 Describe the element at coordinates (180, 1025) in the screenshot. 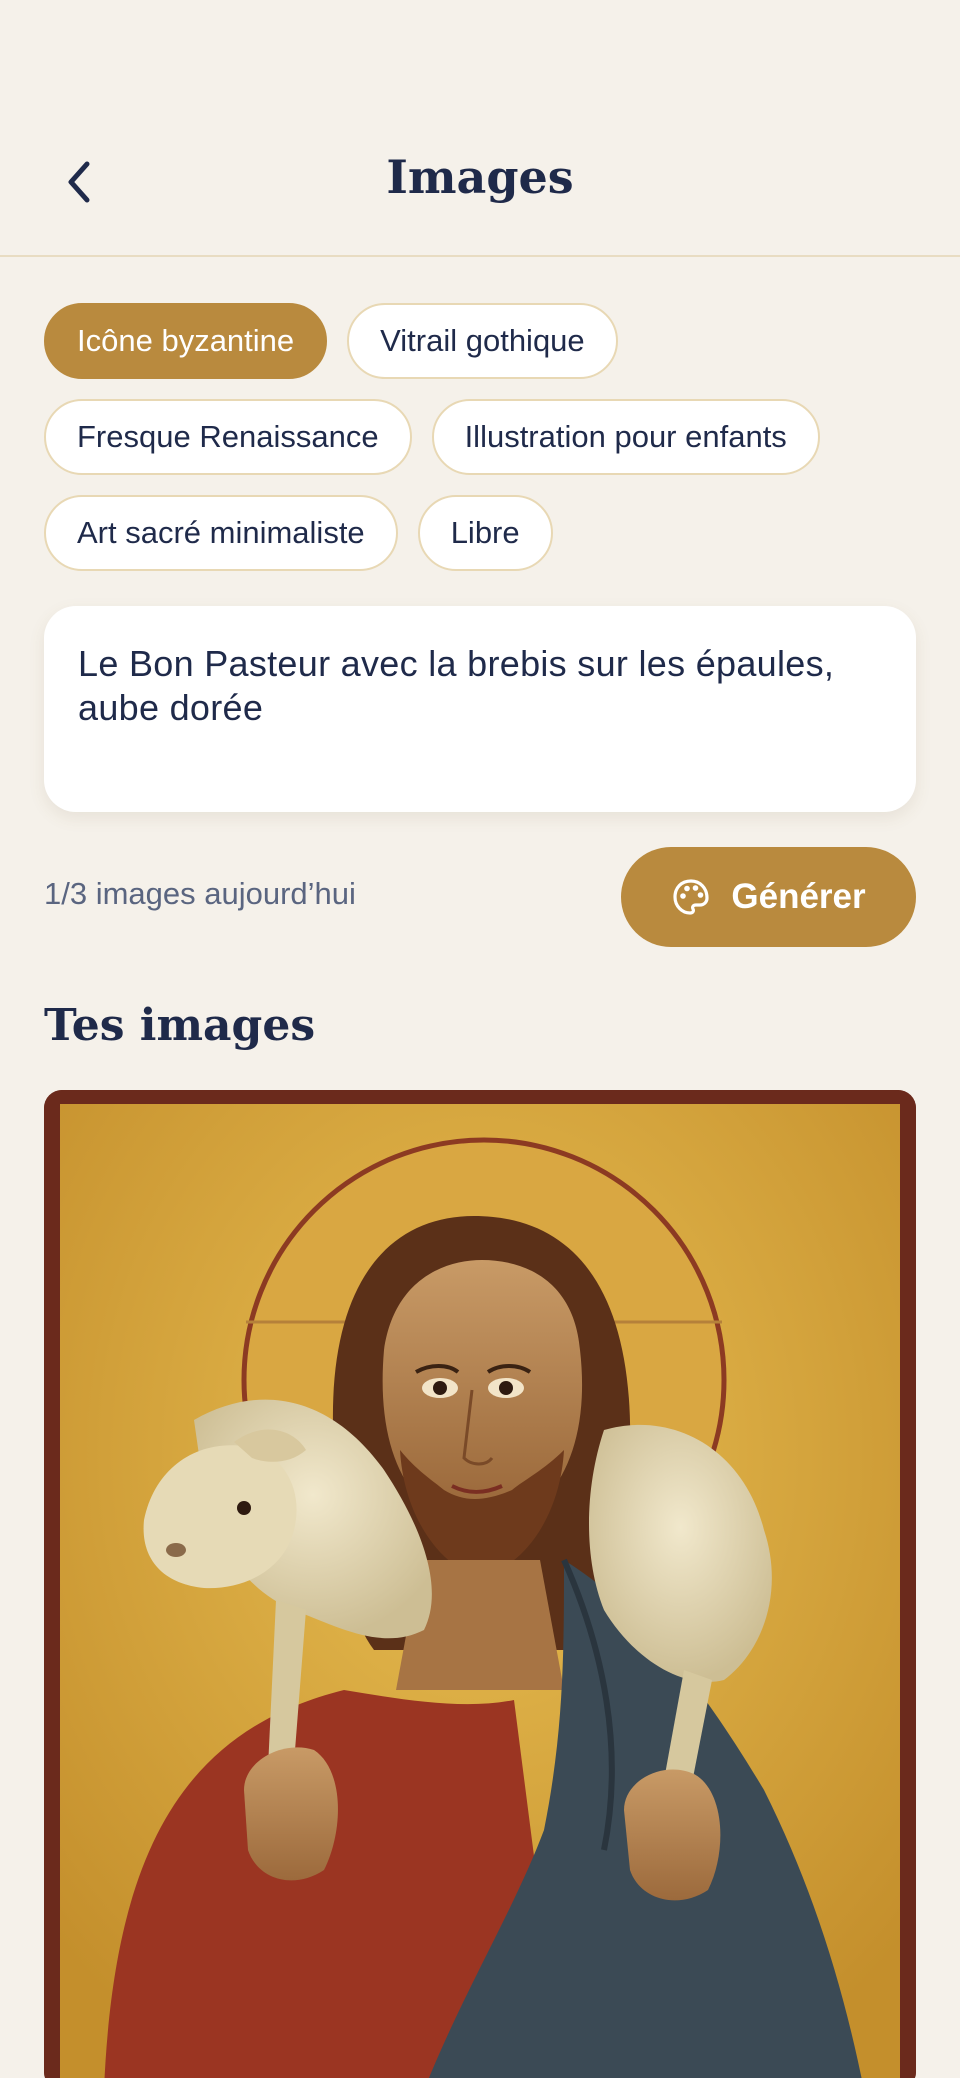

I see `gallery-title: Tes images` at that location.